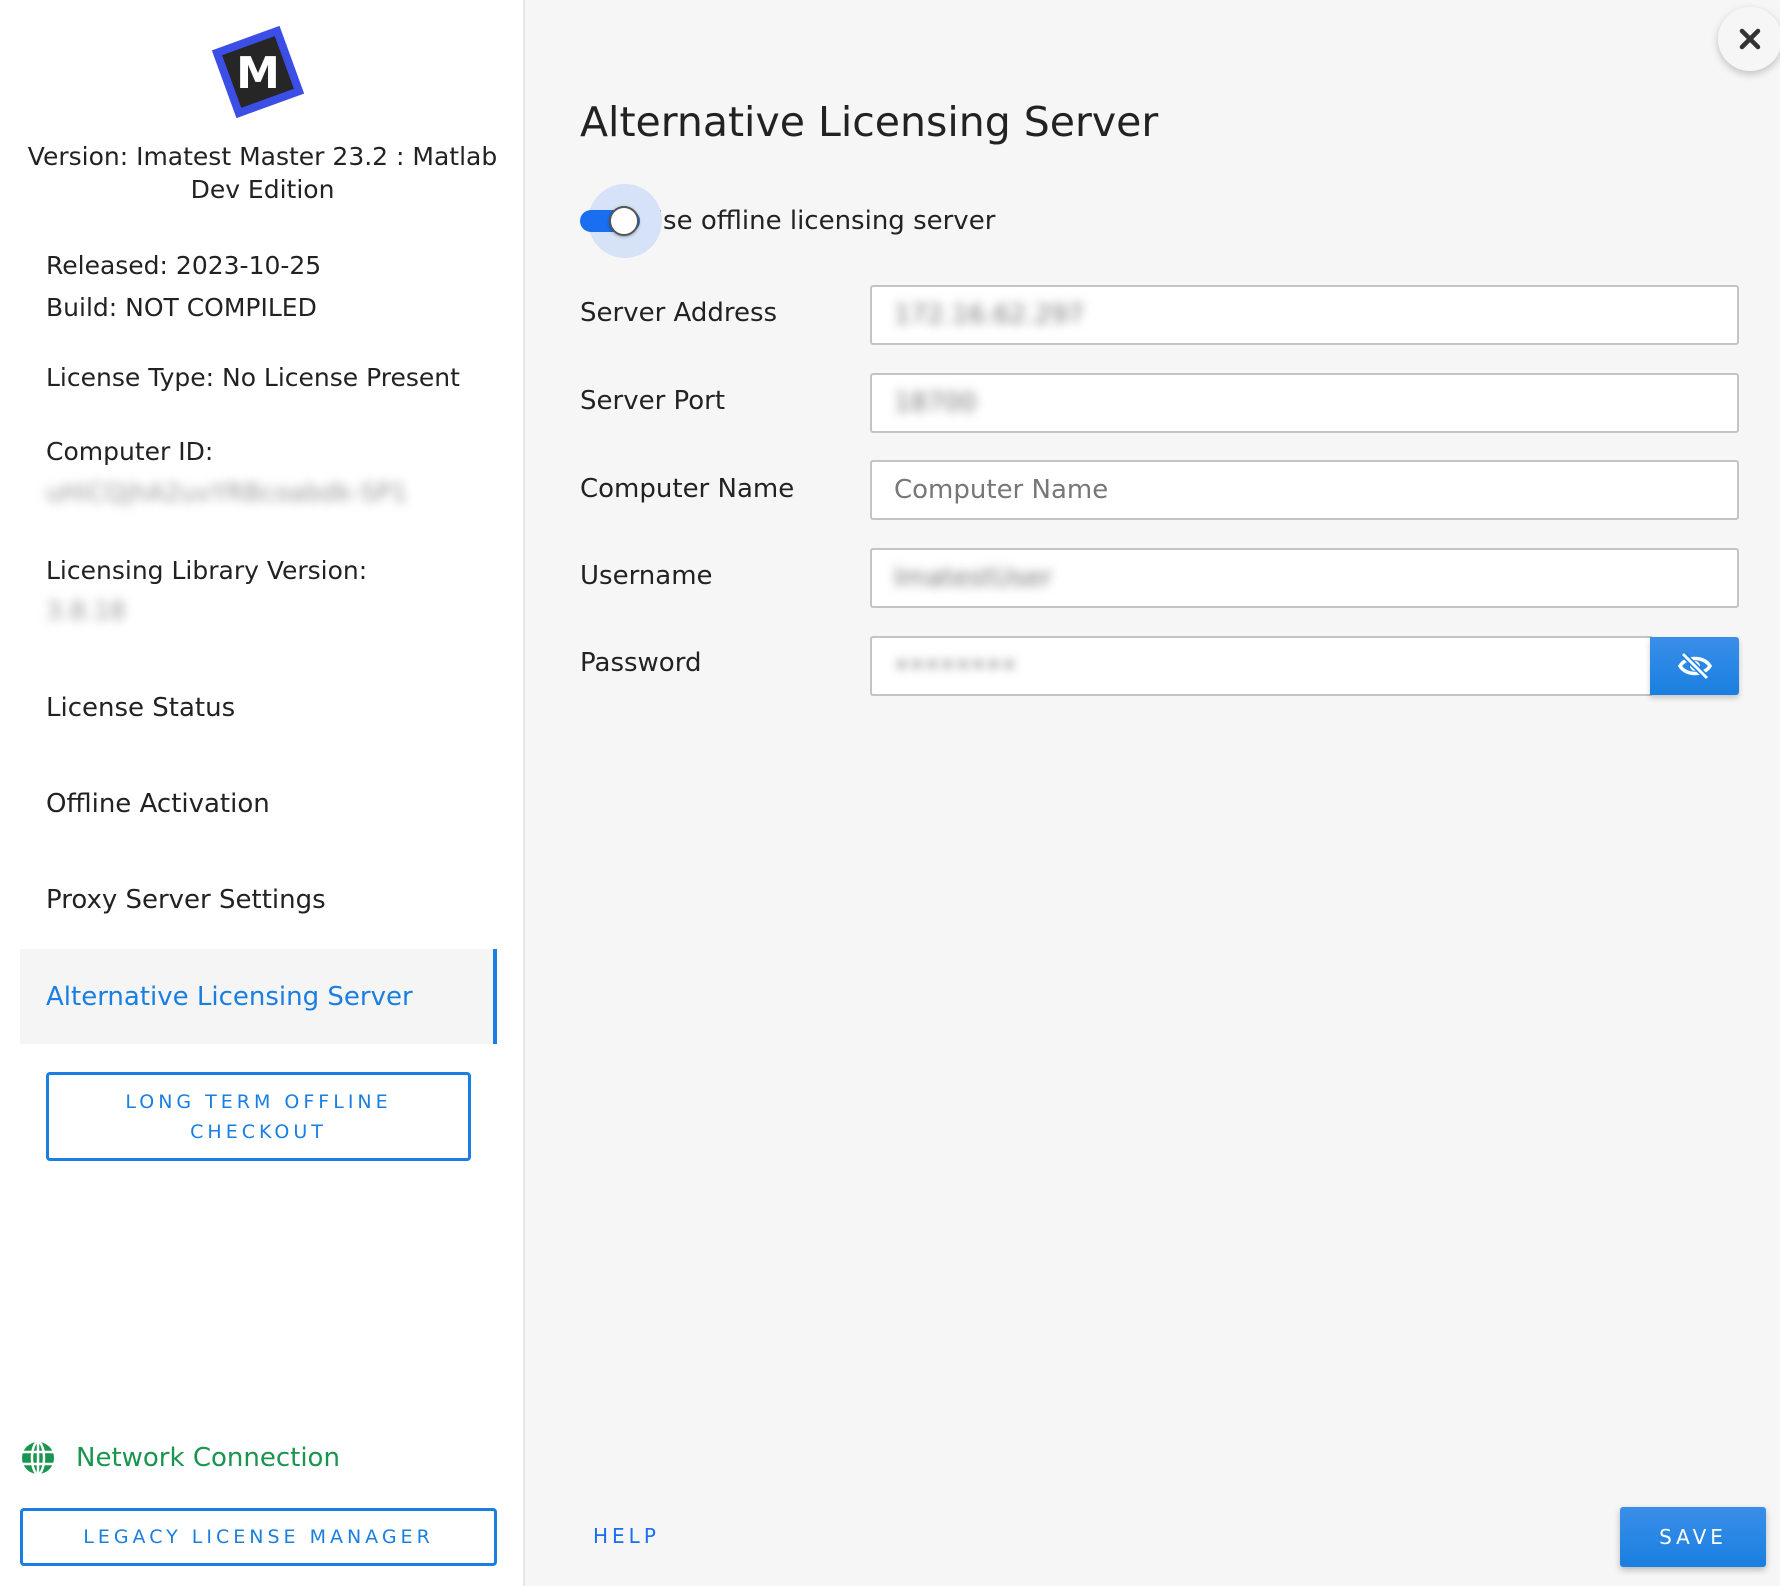  I want to click on nav-offline-activation: Offline Activation, so click(258, 804).